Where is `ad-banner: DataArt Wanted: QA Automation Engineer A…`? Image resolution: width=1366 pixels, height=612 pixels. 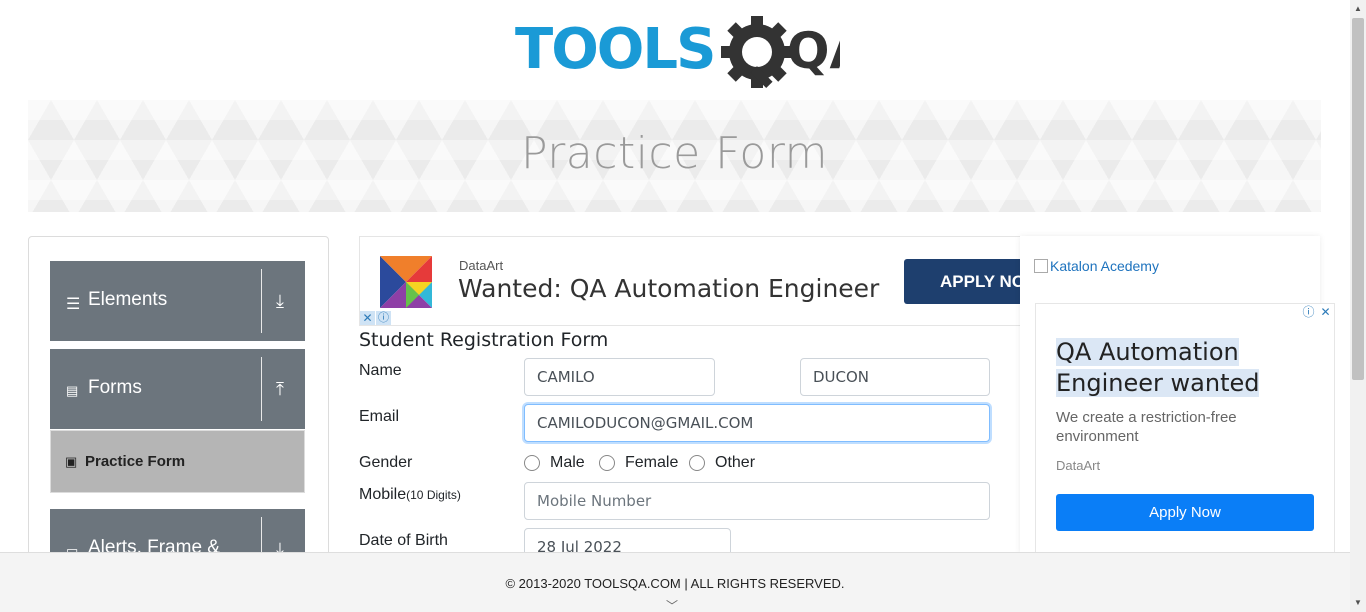 ad-banner: DataArt Wanted: QA Automation Engineer A… is located at coordinates (690, 281).